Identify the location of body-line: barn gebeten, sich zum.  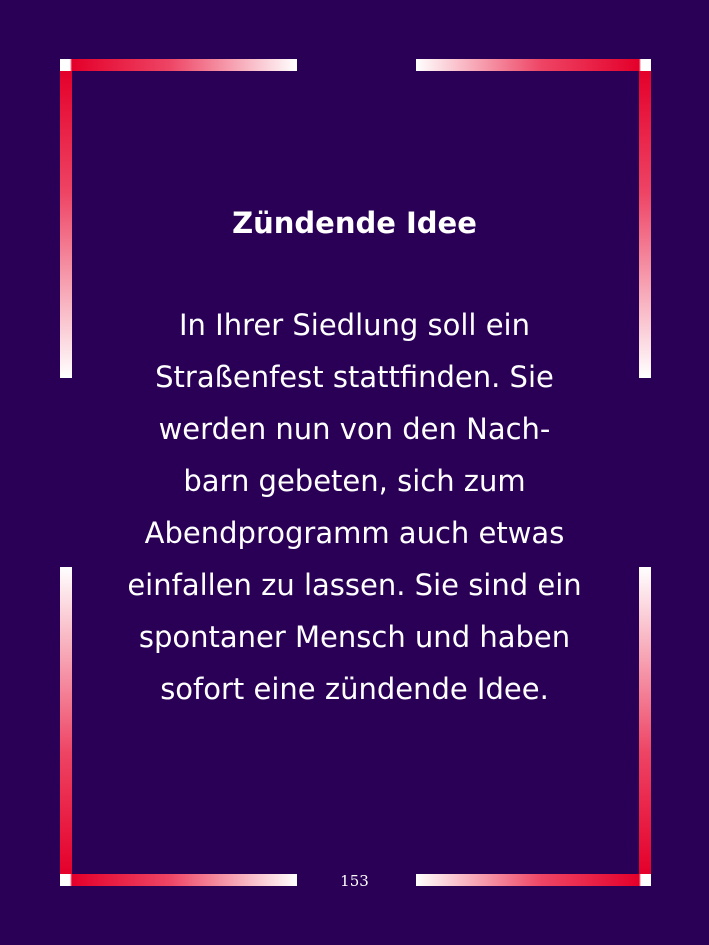
(354, 481).